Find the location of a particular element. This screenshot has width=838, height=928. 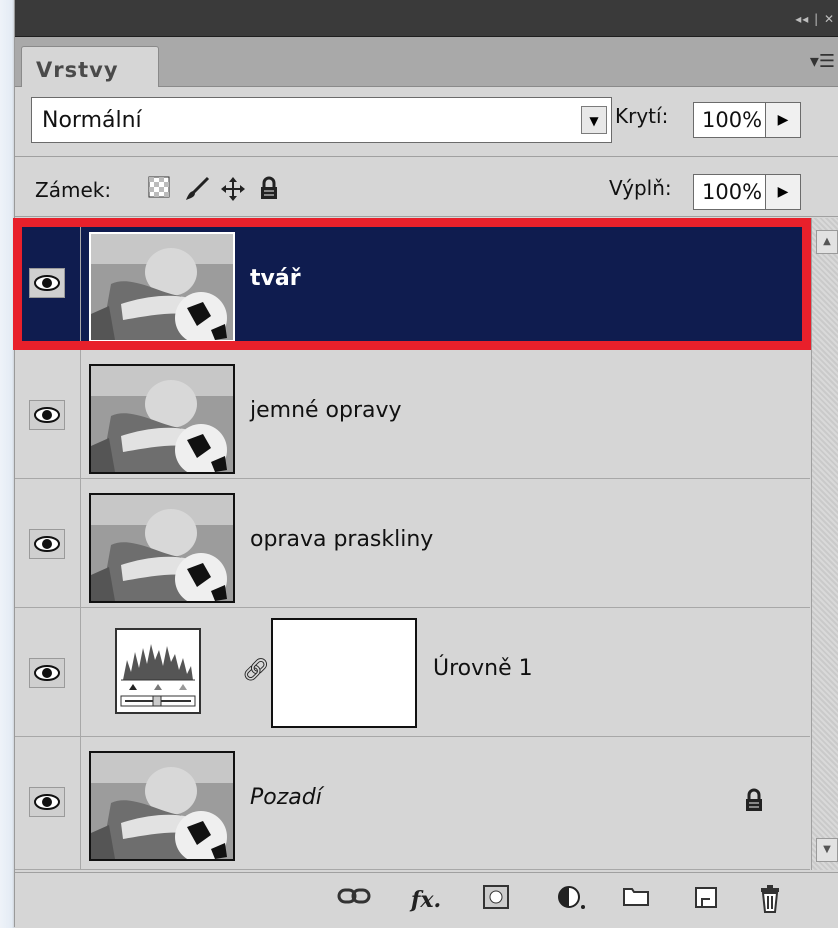

opacity-value: 100% is located at coordinates (732, 120).